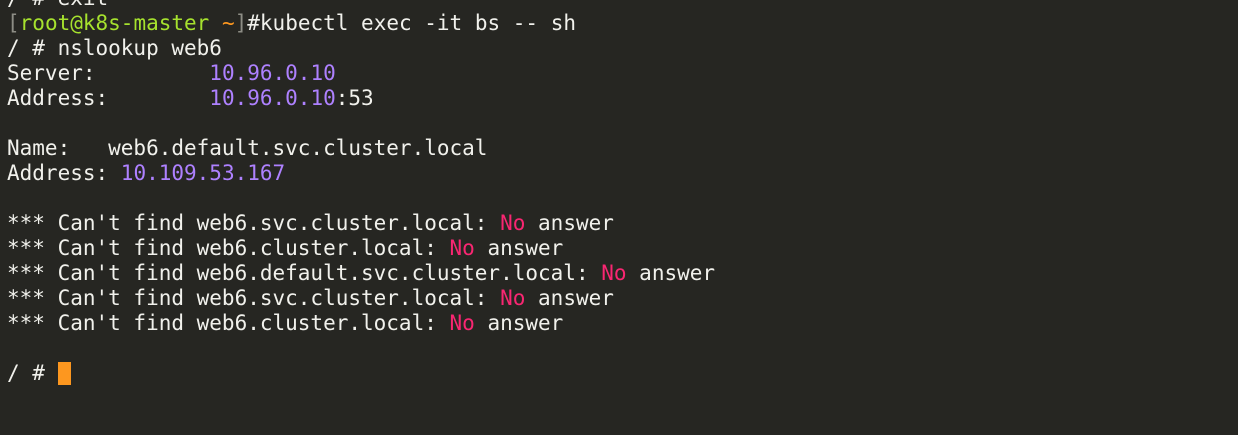  Describe the element at coordinates (13, 23) in the screenshot. I see `terminal-text: [` at that location.